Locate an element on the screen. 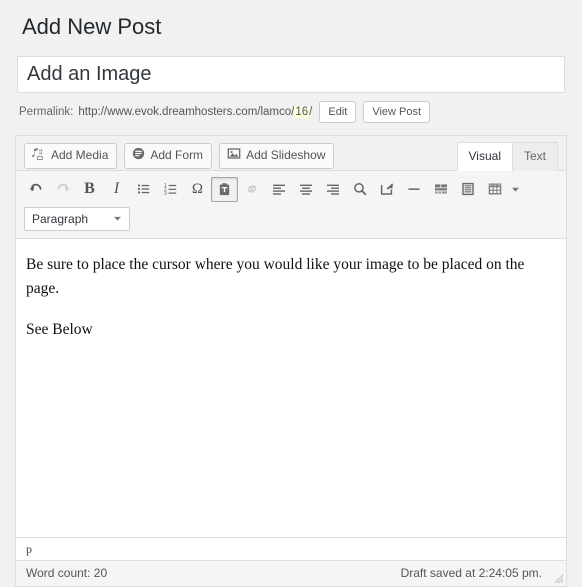 The image size is (582, 587). add-slideshow-label: Add Slideshow is located at coordinates (286, 155).